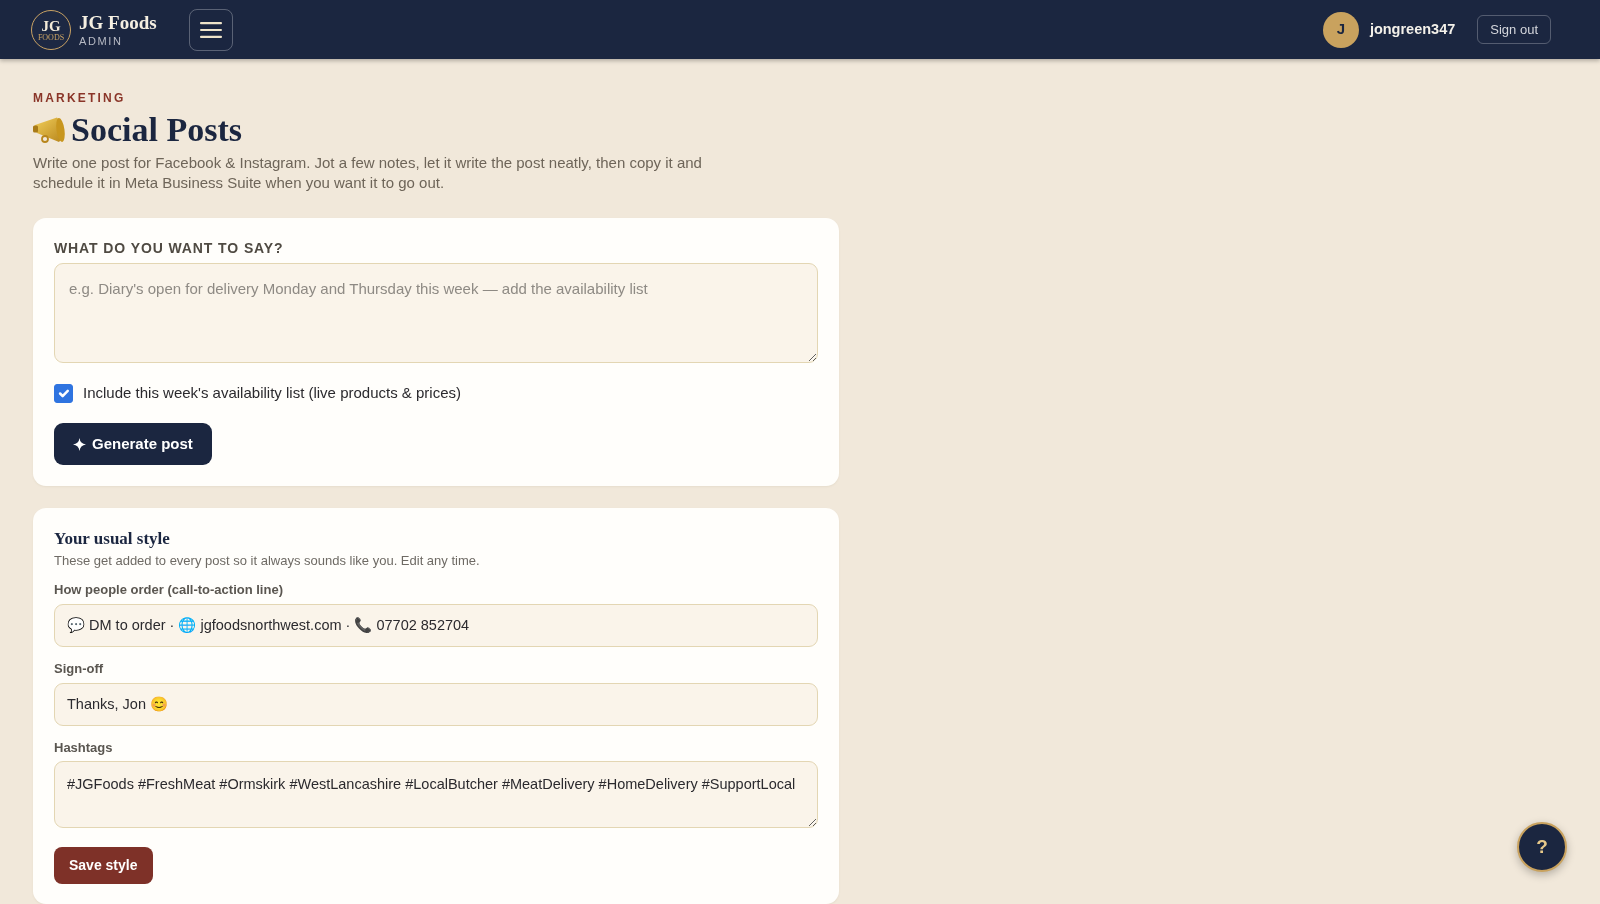 The width and height of the screenshot is (1600, 904). I want to click on user-avatar: J, so click(1340, 29).